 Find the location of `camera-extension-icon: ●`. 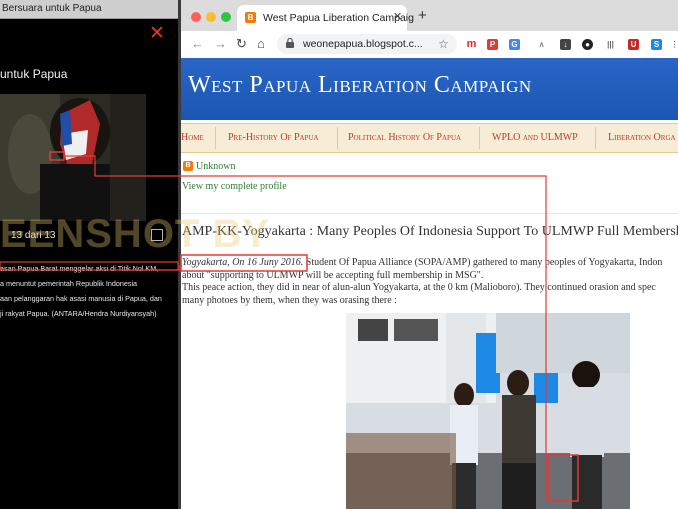

camera-extension-icon: ● is located at coordinates (587, 44).